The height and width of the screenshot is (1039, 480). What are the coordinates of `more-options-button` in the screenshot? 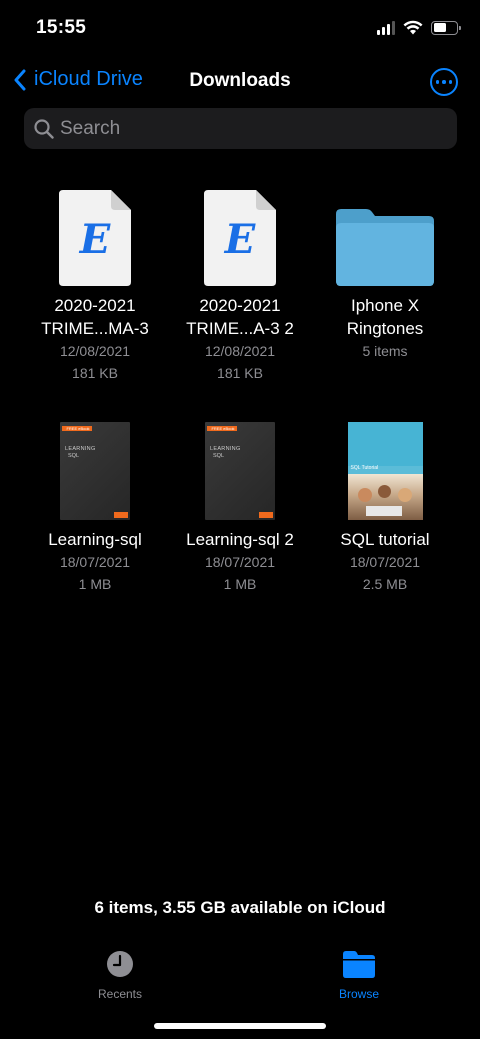 It's located at (444, 82).